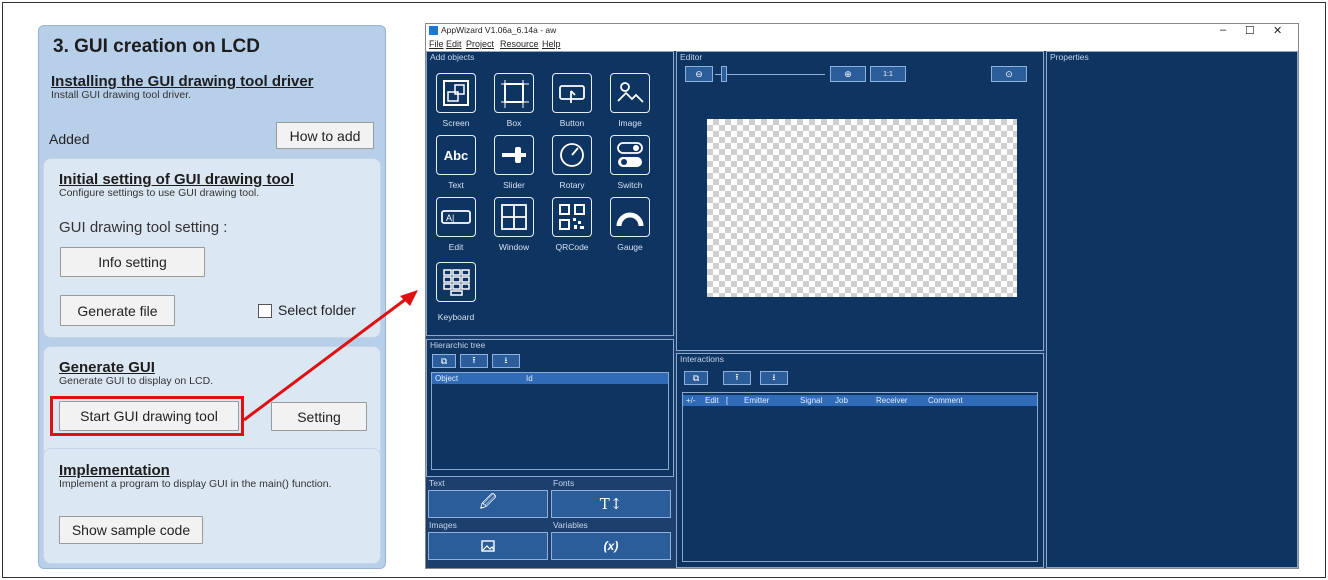 This screenshot has height=580, width=1328. I want to click on menu-resource: Resource, so click(519, 44).